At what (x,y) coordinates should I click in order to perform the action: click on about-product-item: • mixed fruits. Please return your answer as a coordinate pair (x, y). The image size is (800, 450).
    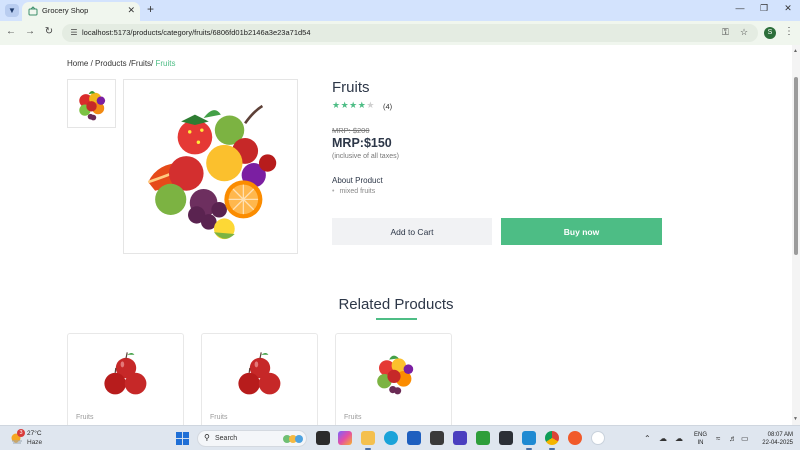
    Looking at the image, I should click on (353, 191).